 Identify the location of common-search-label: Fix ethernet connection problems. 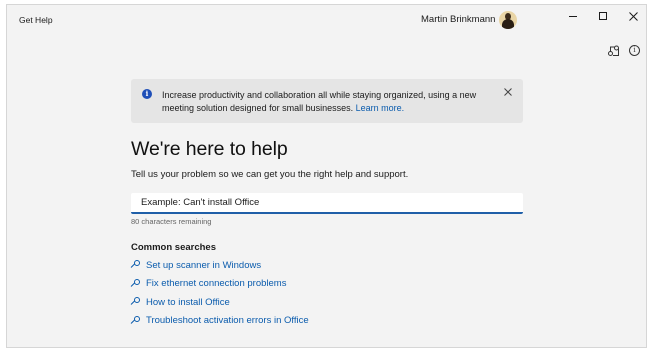
(216, 284).